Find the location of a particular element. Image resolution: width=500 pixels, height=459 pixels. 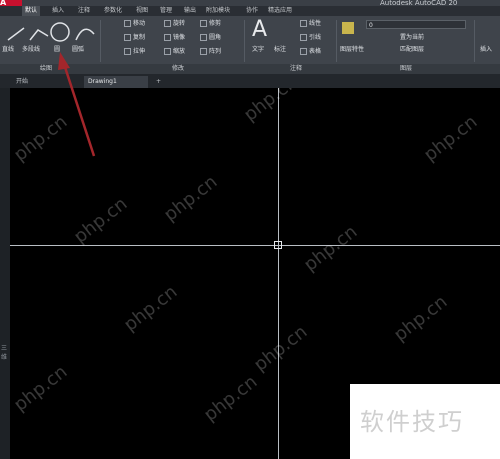

fillet-icon is located at coordinates (203, 37).